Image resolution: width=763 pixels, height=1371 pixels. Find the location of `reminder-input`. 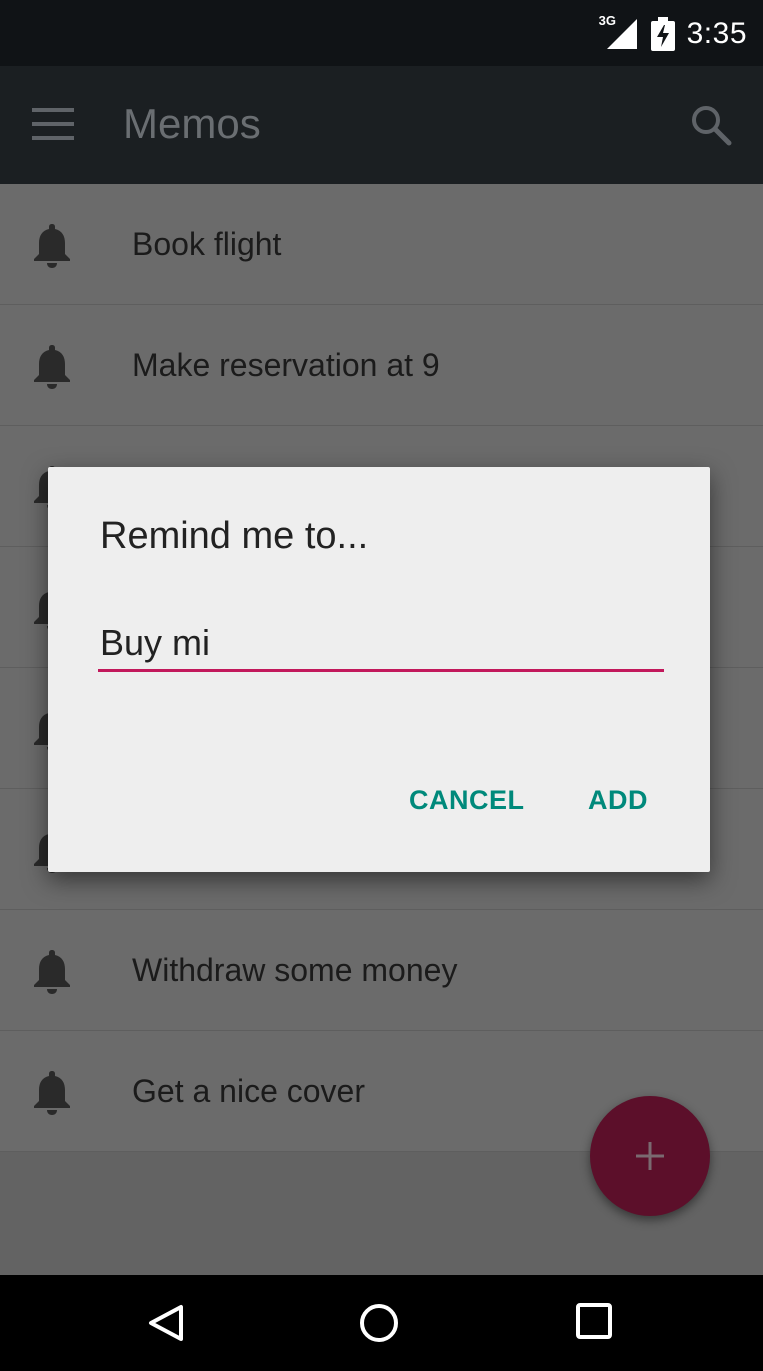

reminder-input is located at coordinates (381, 644).